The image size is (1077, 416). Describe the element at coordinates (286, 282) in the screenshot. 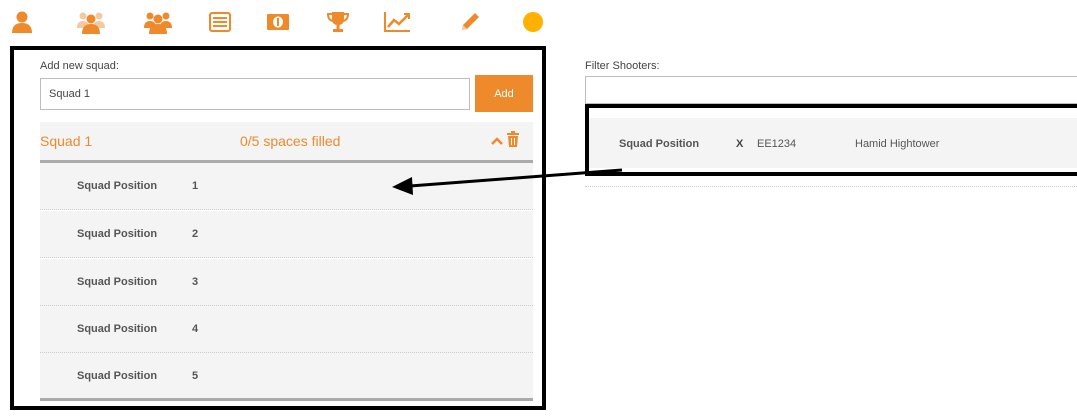

I see `squad-position-row: Squad Position 3` at that location.